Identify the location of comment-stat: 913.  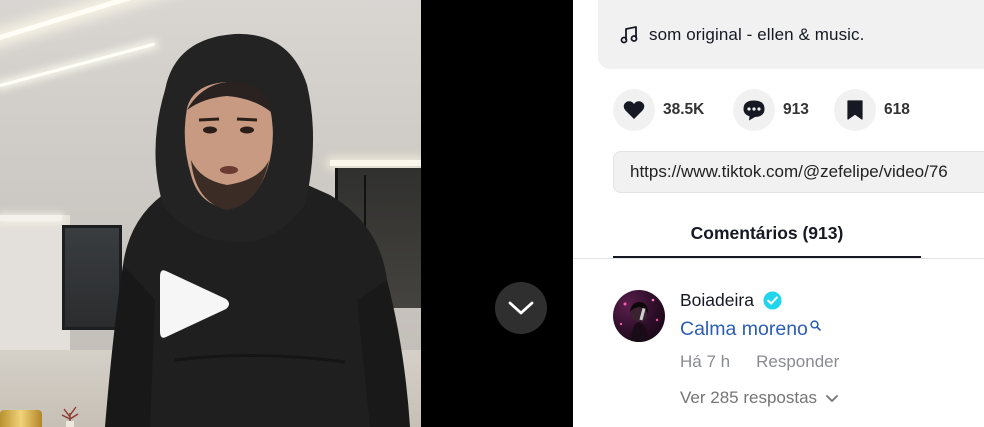
(771, 110).